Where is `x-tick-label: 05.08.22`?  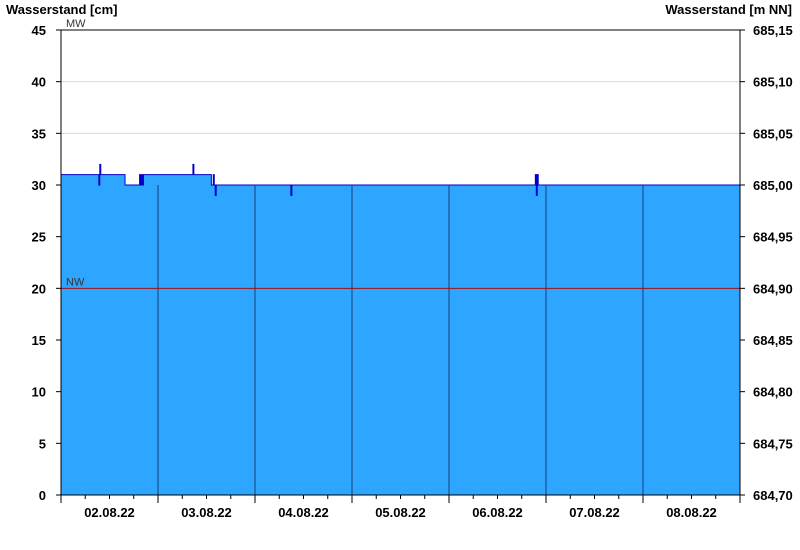
x-tick-label: 05.08.22 is located at coordinates (400, 512).